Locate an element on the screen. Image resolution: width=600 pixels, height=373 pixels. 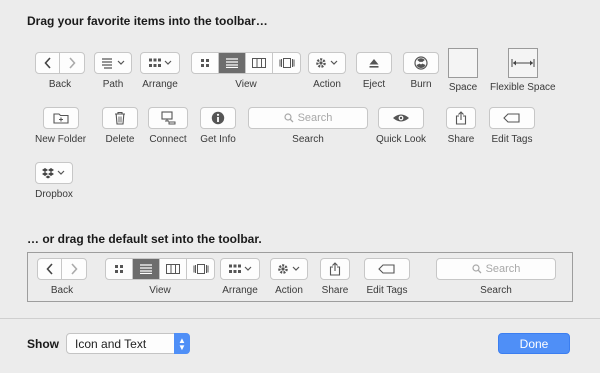
delete-label: Delete is located at coordinates (120, 139).